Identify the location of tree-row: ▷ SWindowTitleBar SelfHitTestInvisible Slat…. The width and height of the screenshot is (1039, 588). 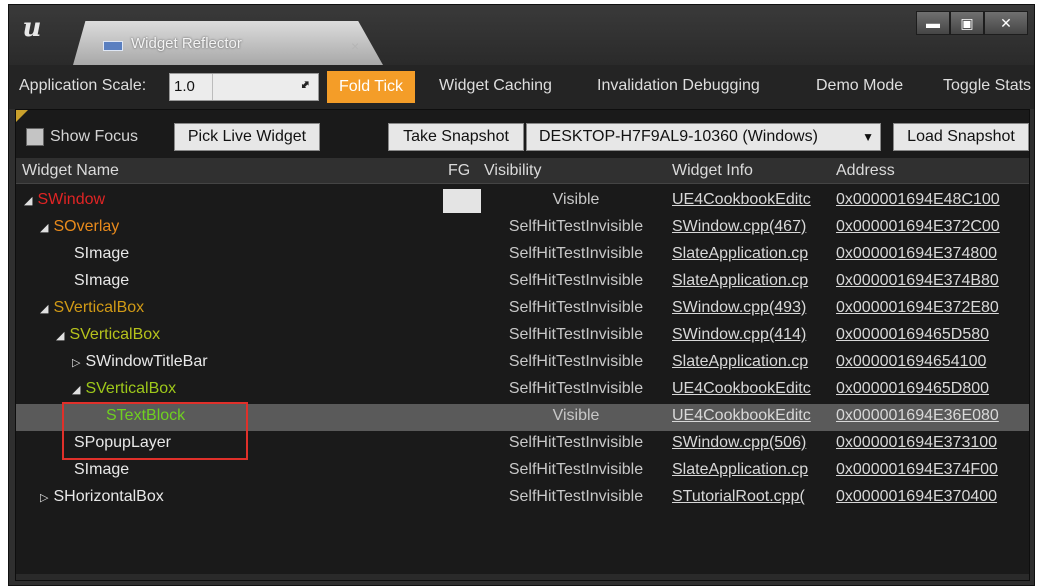
(522, 363).